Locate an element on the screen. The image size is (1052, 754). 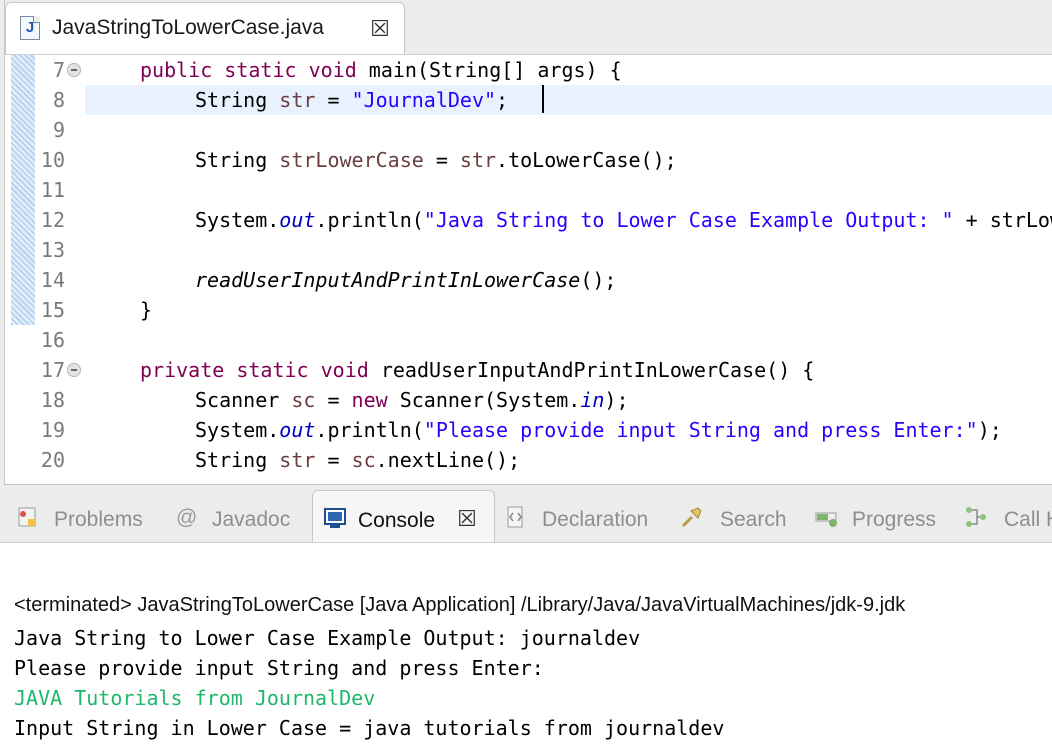
code-line: 20 String str = sc.nextLine(); is located at coordinates (528, 460).